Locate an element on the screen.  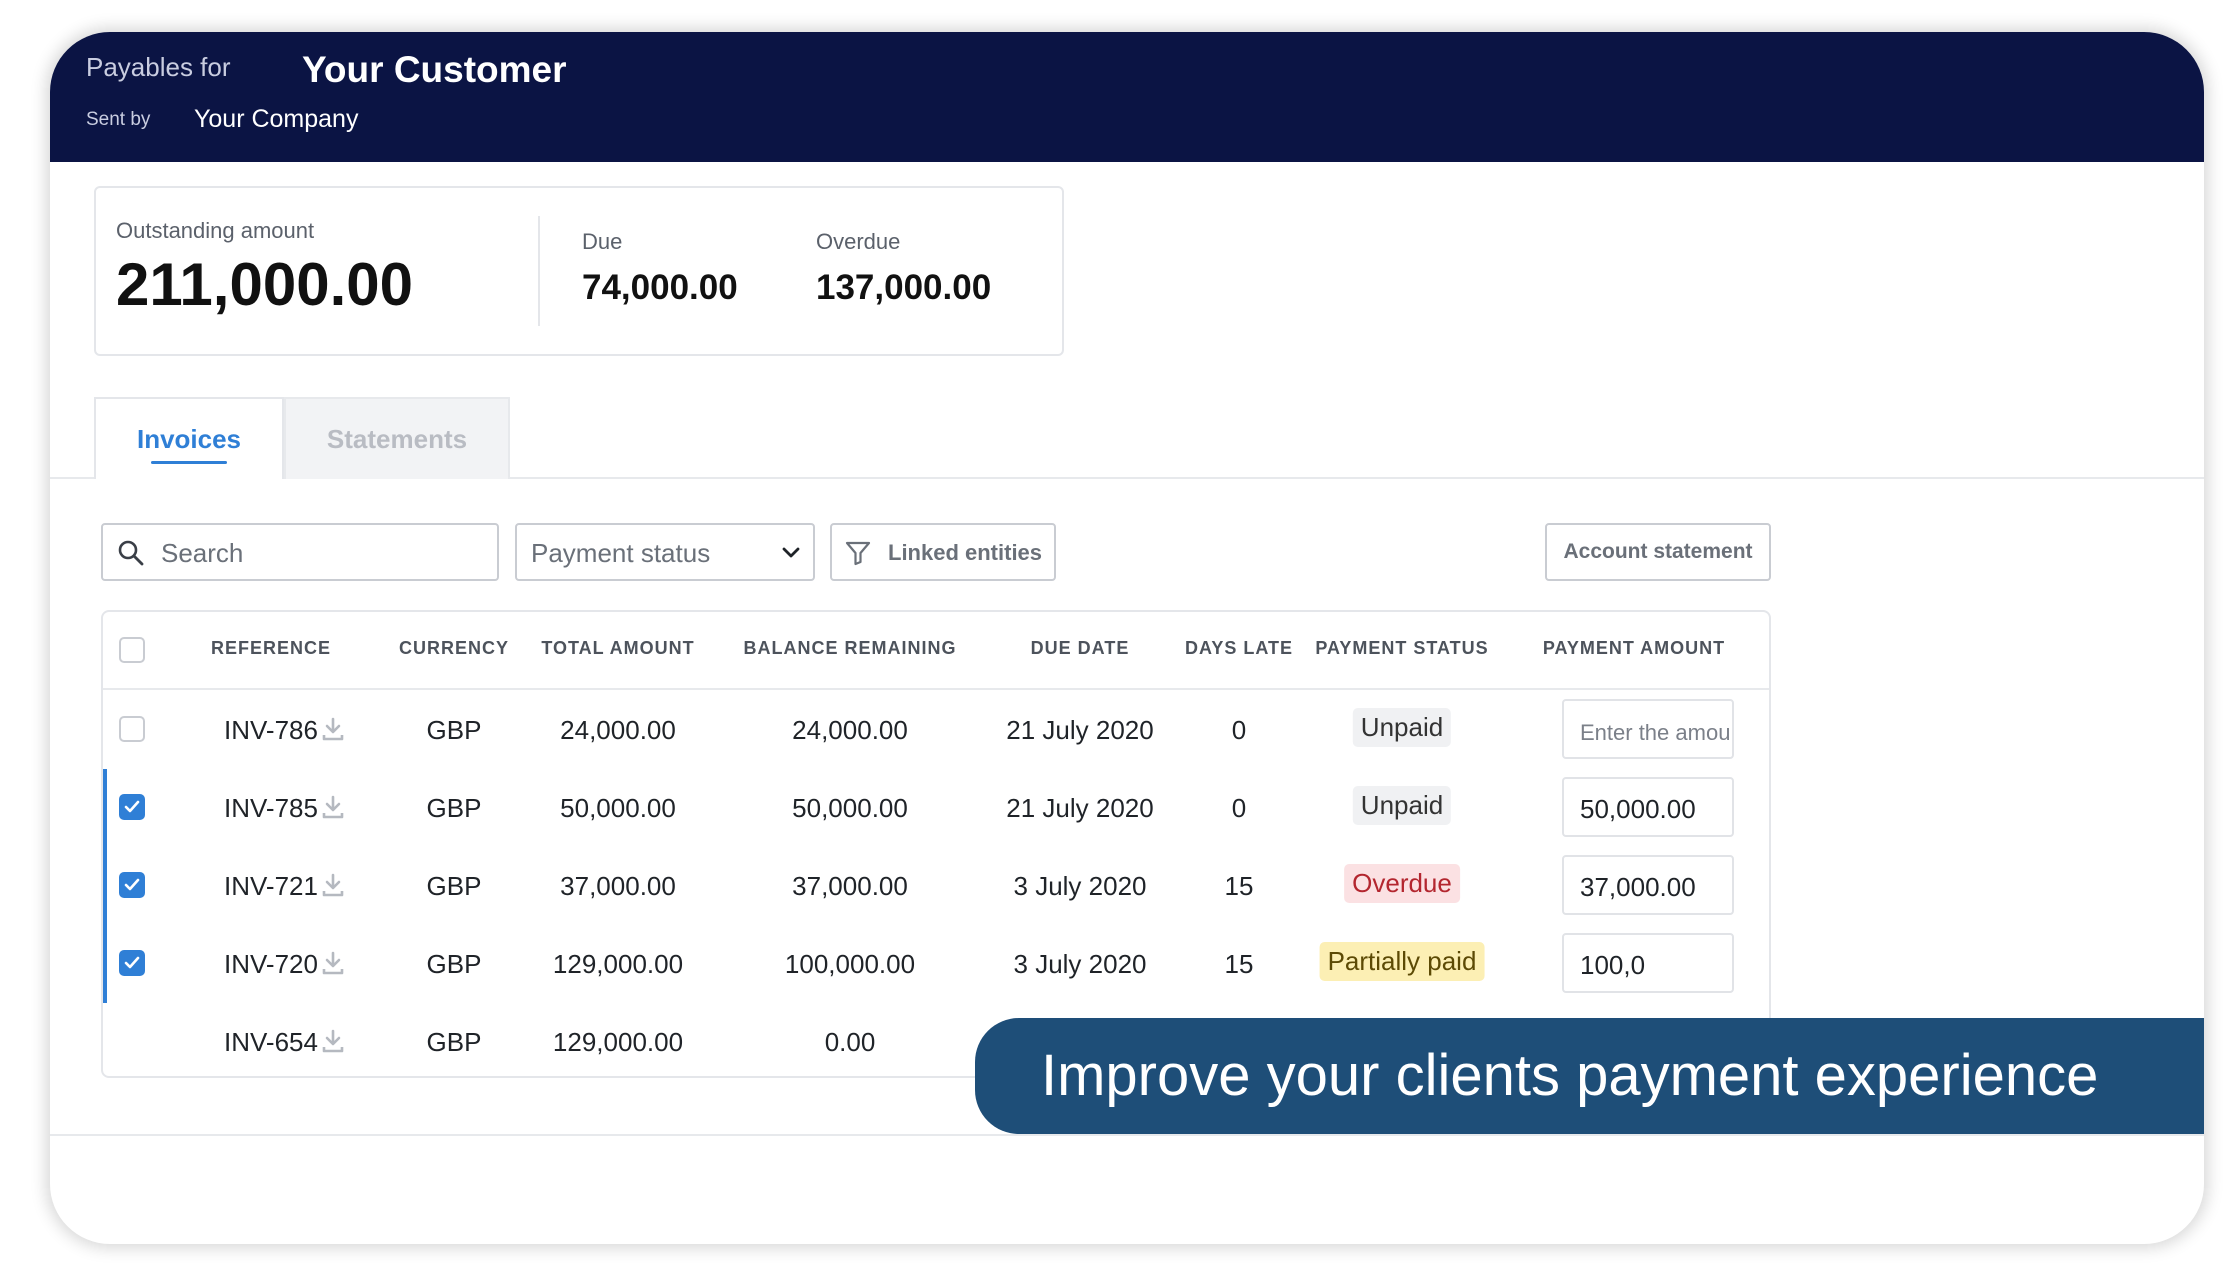
company-name: Your Company is located at coordinates (276, 119).